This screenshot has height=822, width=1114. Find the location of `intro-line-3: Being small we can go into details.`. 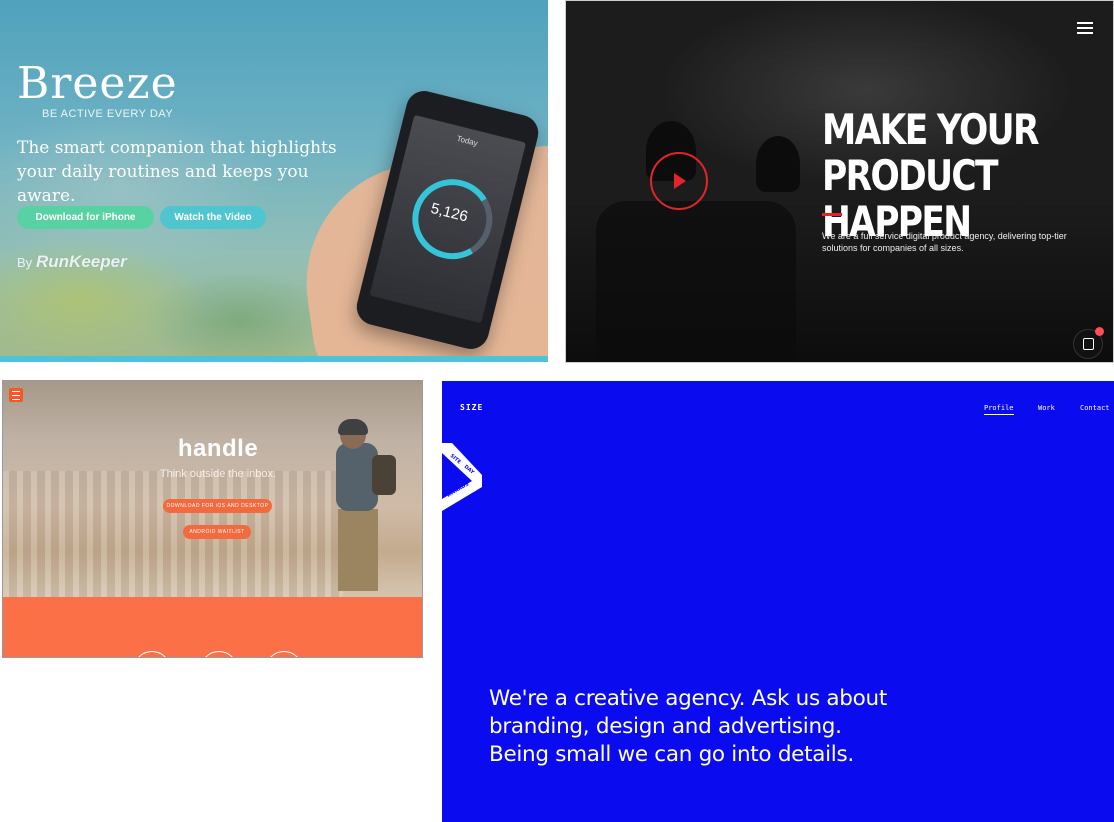

intro-line-3: Being small we can go into details. is located at coordinates (671, 754).